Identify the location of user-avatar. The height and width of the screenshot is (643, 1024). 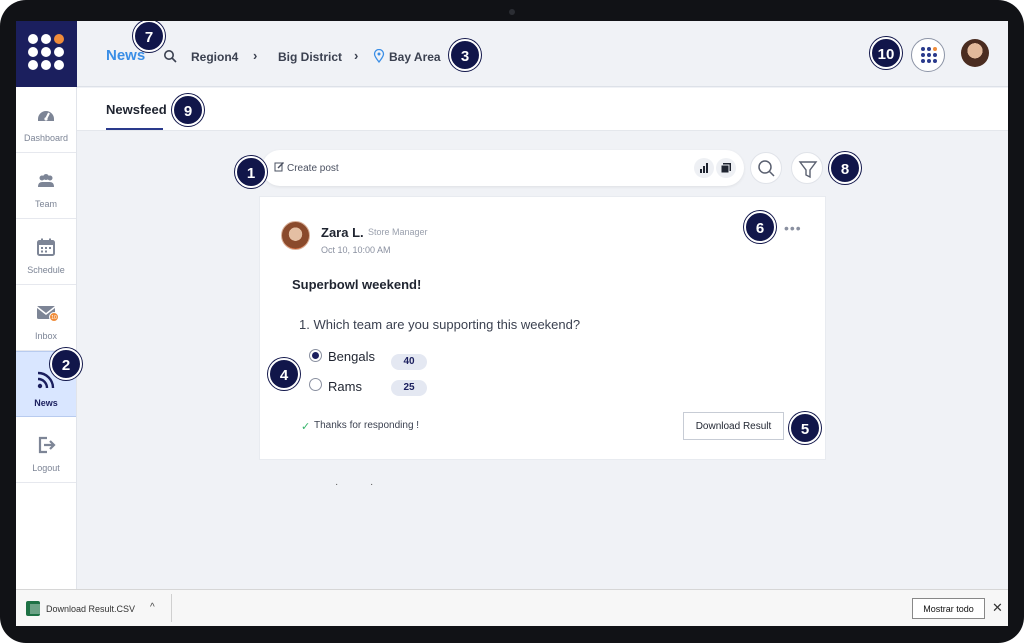
(975, 53).